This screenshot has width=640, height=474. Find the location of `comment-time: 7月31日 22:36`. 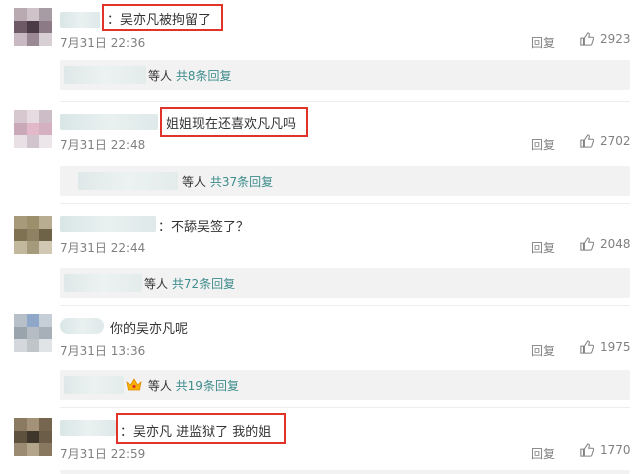

comment-time: 7月31日 22:36 is located at coordinates (103, 43).